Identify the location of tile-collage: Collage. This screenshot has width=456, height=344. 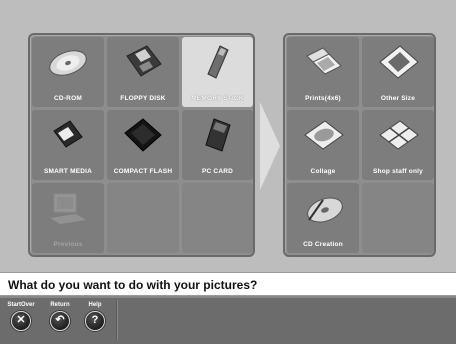
(323, 145).